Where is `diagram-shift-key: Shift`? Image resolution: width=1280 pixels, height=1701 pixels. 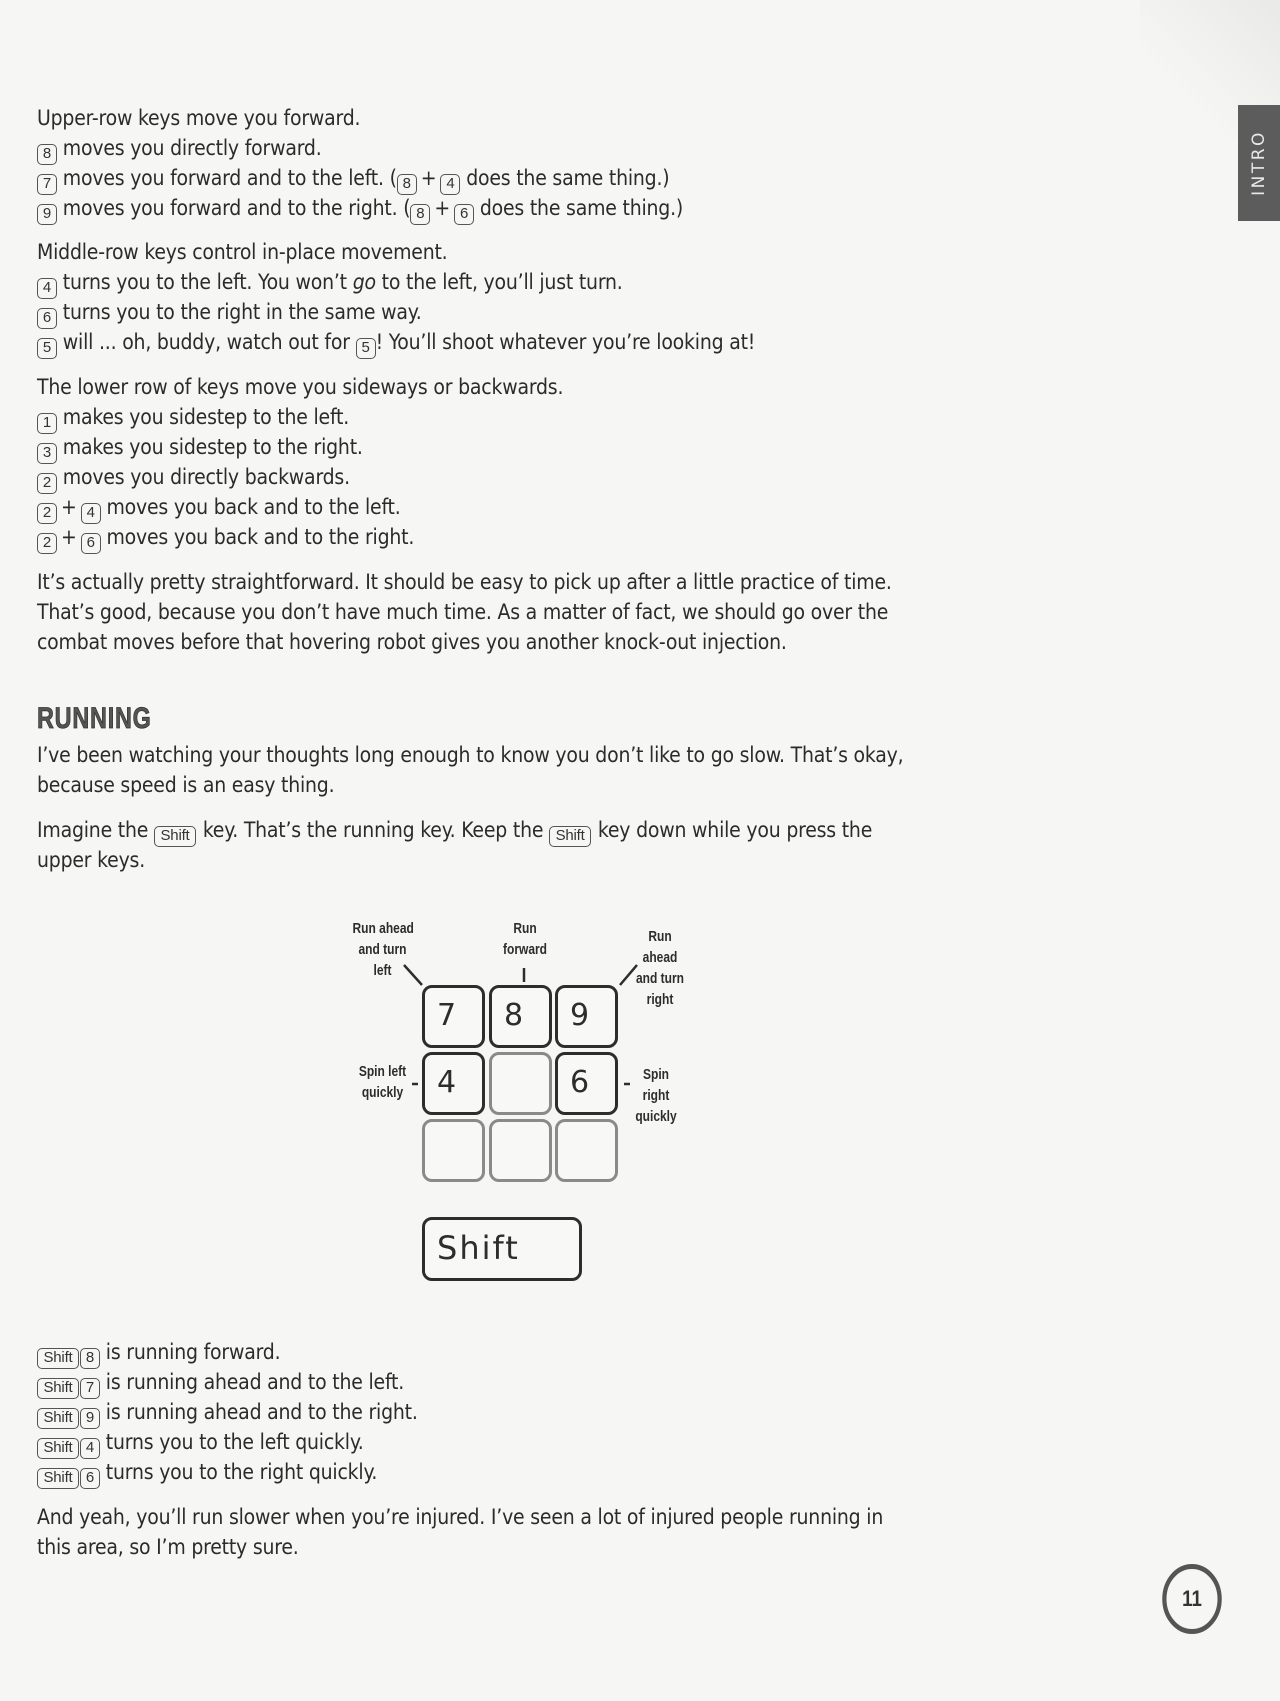 diagram-shift-key: Shift is located at coordinates (502, 1249).